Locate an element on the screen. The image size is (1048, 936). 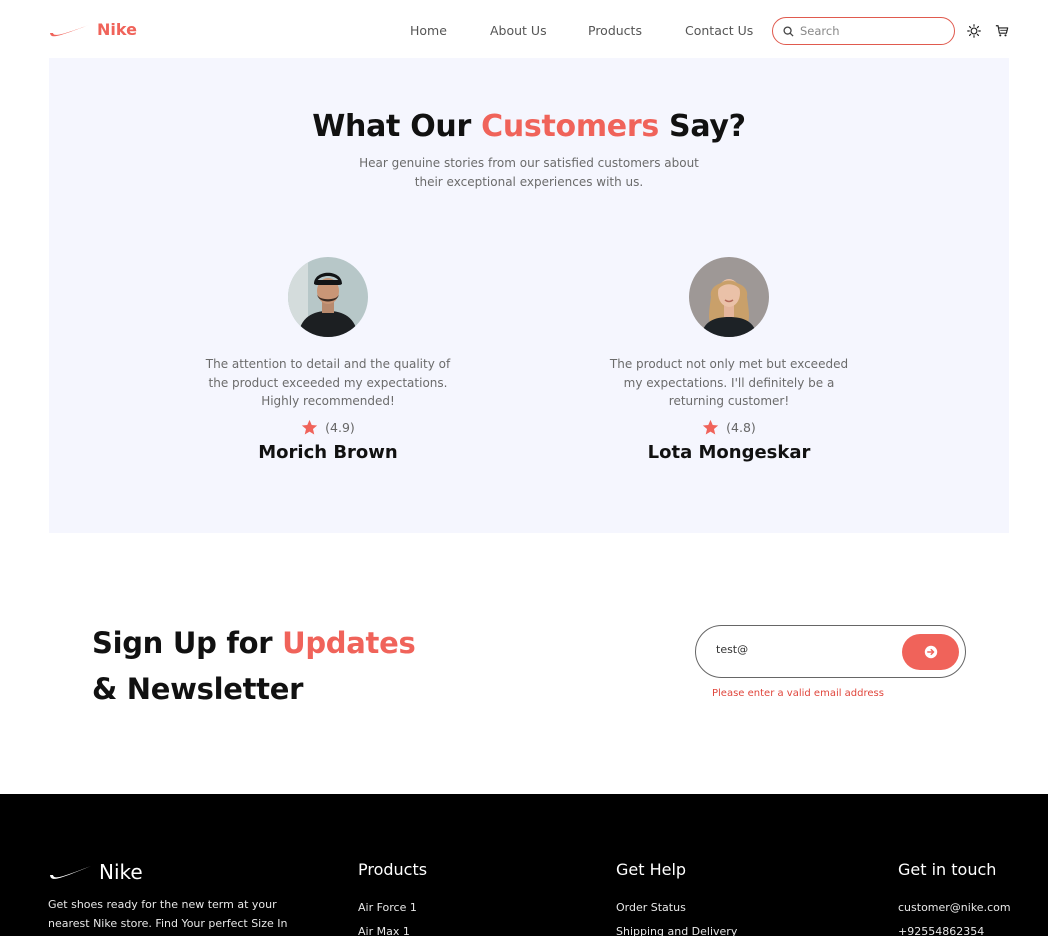
footer-heading: Get in touch is located at coordinates (947, 869).